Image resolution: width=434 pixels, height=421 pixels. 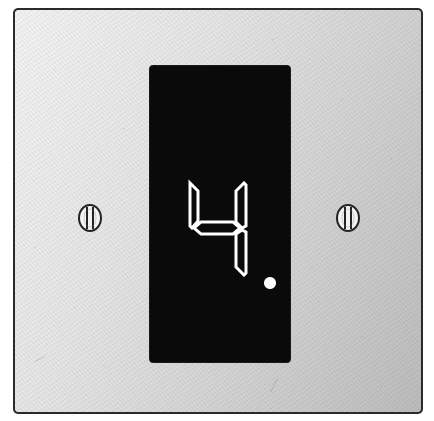 What do you see at coordinates (232, 263) in the screenshot?
I see `seven-segment-digit: 4` at bounding box center [232, 263].